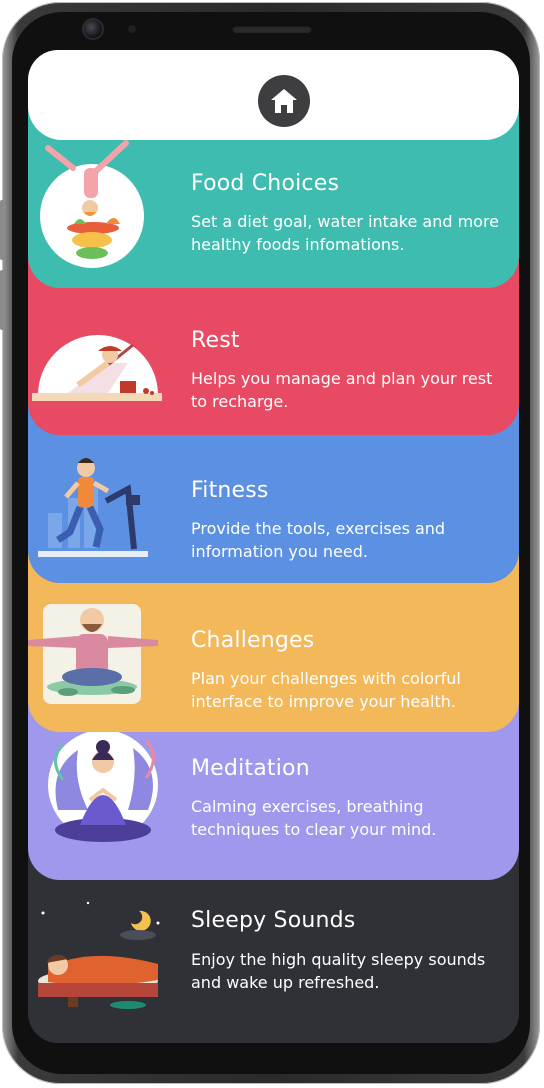  I want to click on front-camera, so click(93, 29).